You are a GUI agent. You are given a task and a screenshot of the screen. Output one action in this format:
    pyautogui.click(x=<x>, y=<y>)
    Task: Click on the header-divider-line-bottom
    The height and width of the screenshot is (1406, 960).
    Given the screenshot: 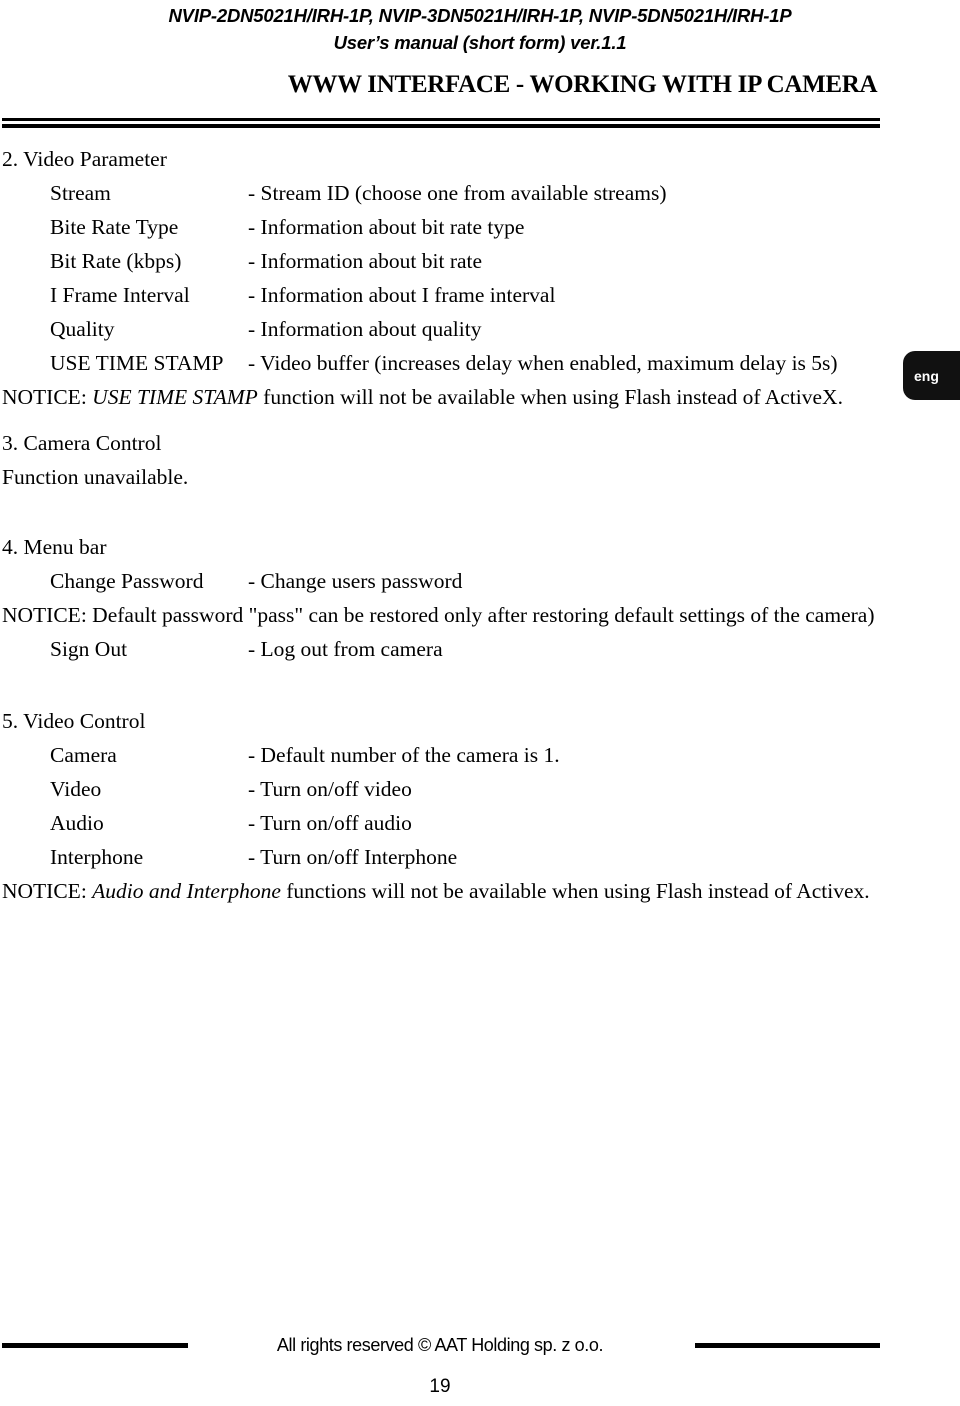 What is the action you would take?
    pyautogui.click(x=441, y=126)
    